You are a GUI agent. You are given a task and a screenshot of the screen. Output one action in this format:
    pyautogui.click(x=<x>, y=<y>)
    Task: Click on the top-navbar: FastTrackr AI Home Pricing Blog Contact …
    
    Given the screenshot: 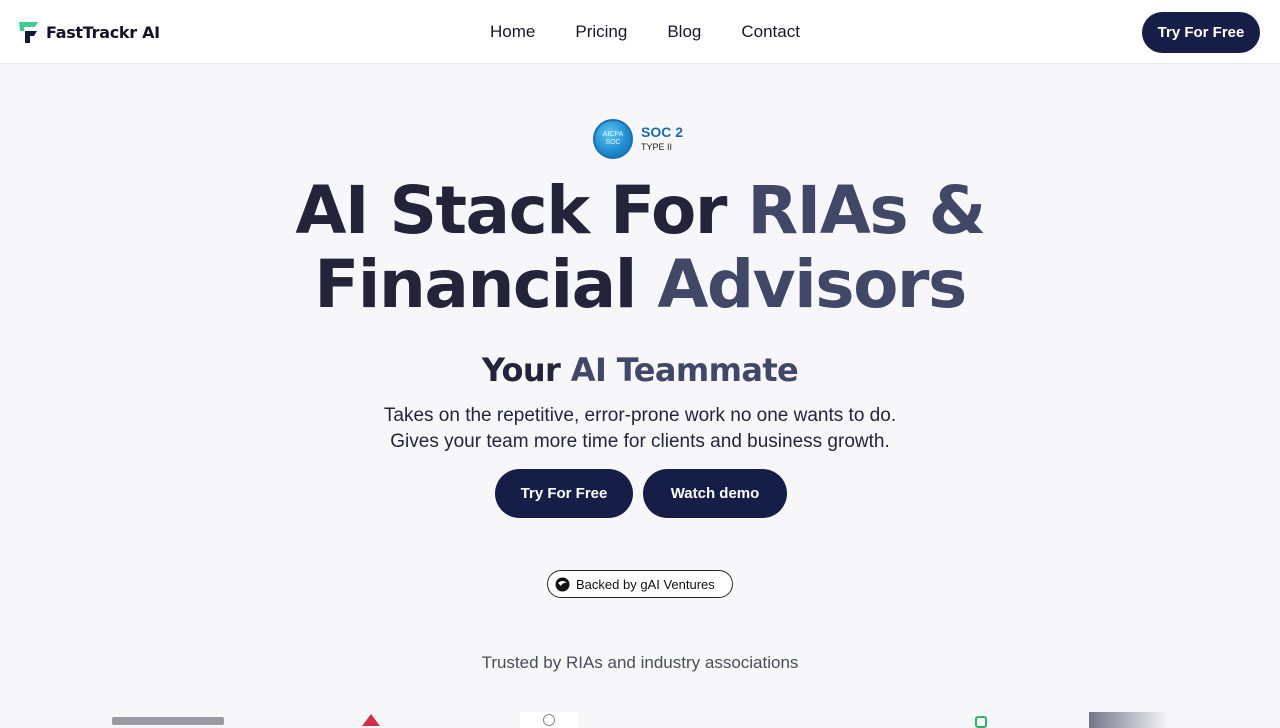 What is the action you would take?
    pyautogui.click(x=640, y=32)
    